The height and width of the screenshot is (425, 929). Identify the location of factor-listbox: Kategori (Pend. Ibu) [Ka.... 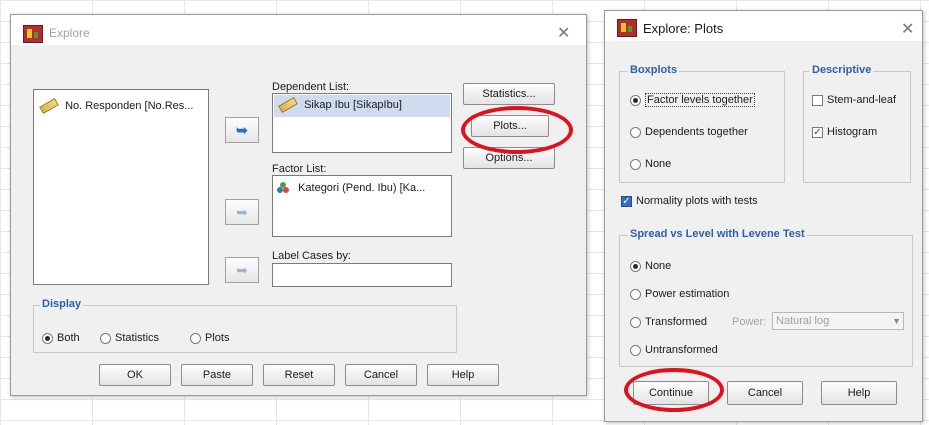
(362, 206).